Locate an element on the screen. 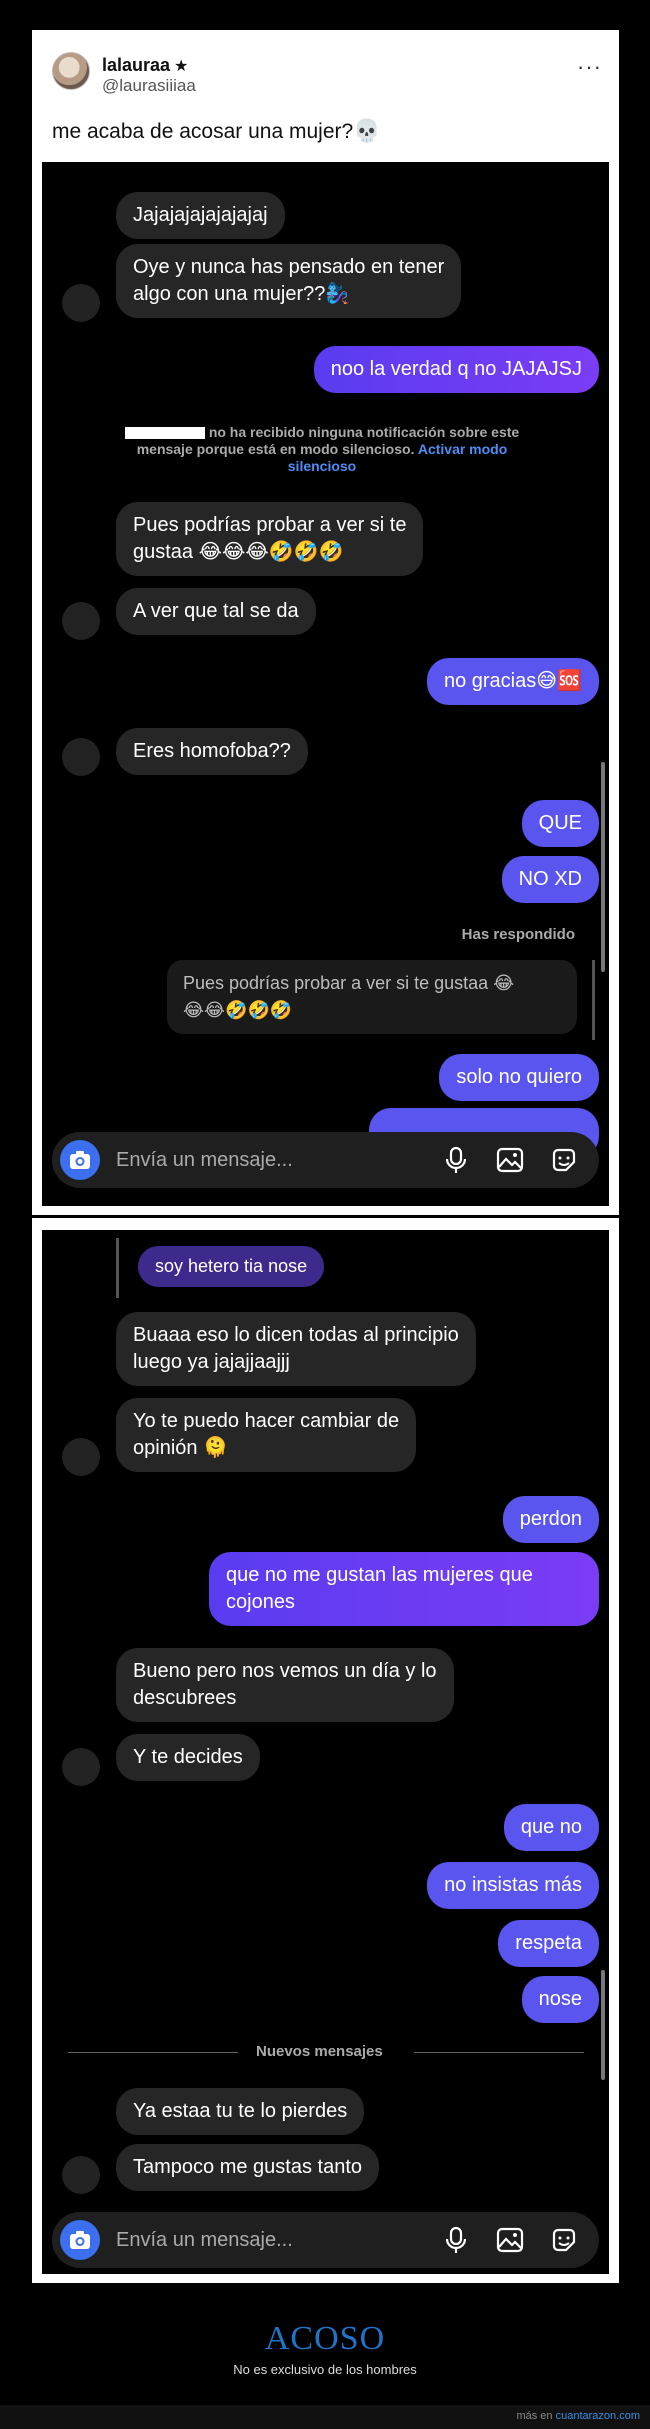 The height and width of the screenshot is (2429, 650). tweet-text: me acaba de acosar una mujer?💀 is located at coordinates (216, 131).